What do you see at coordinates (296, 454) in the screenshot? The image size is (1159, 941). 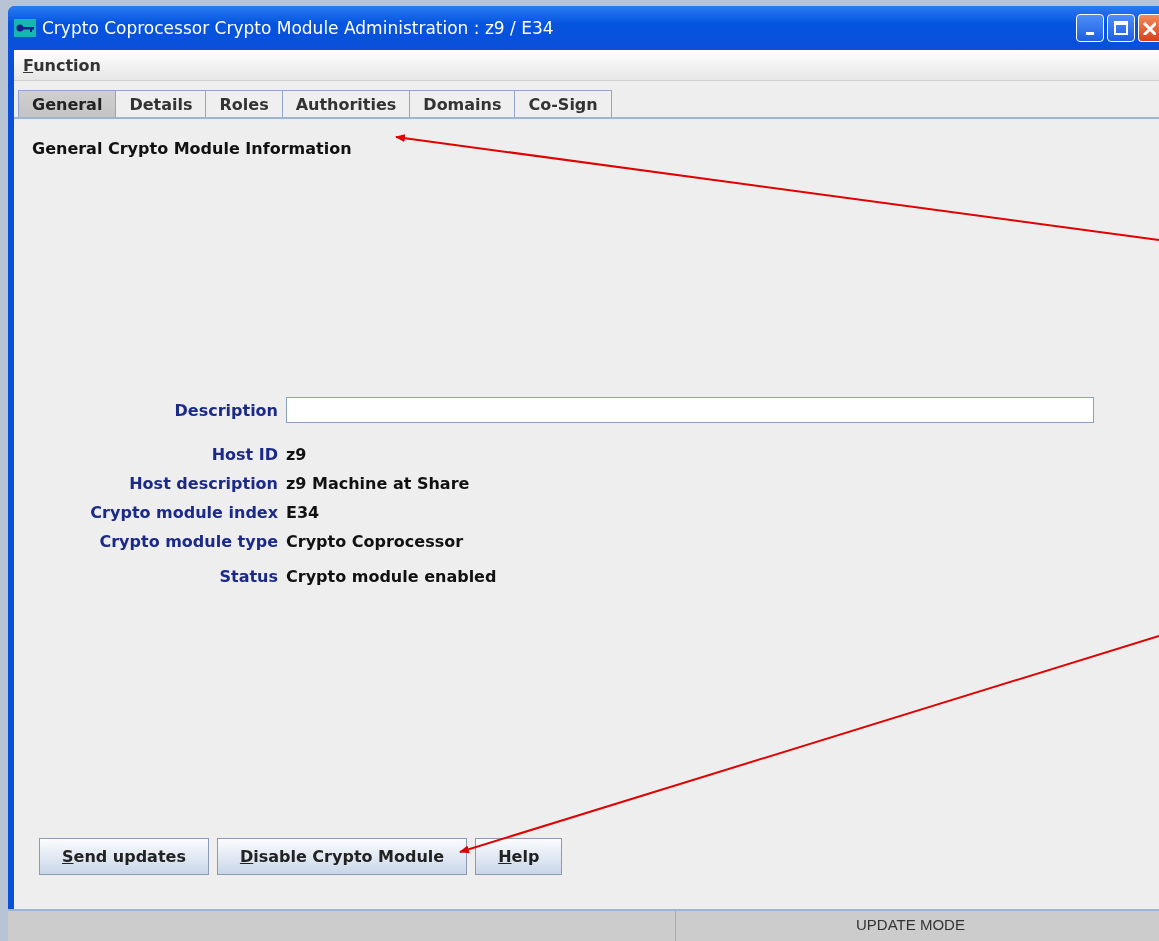 I see `field-value: z9` at bounding box center [296, 454].